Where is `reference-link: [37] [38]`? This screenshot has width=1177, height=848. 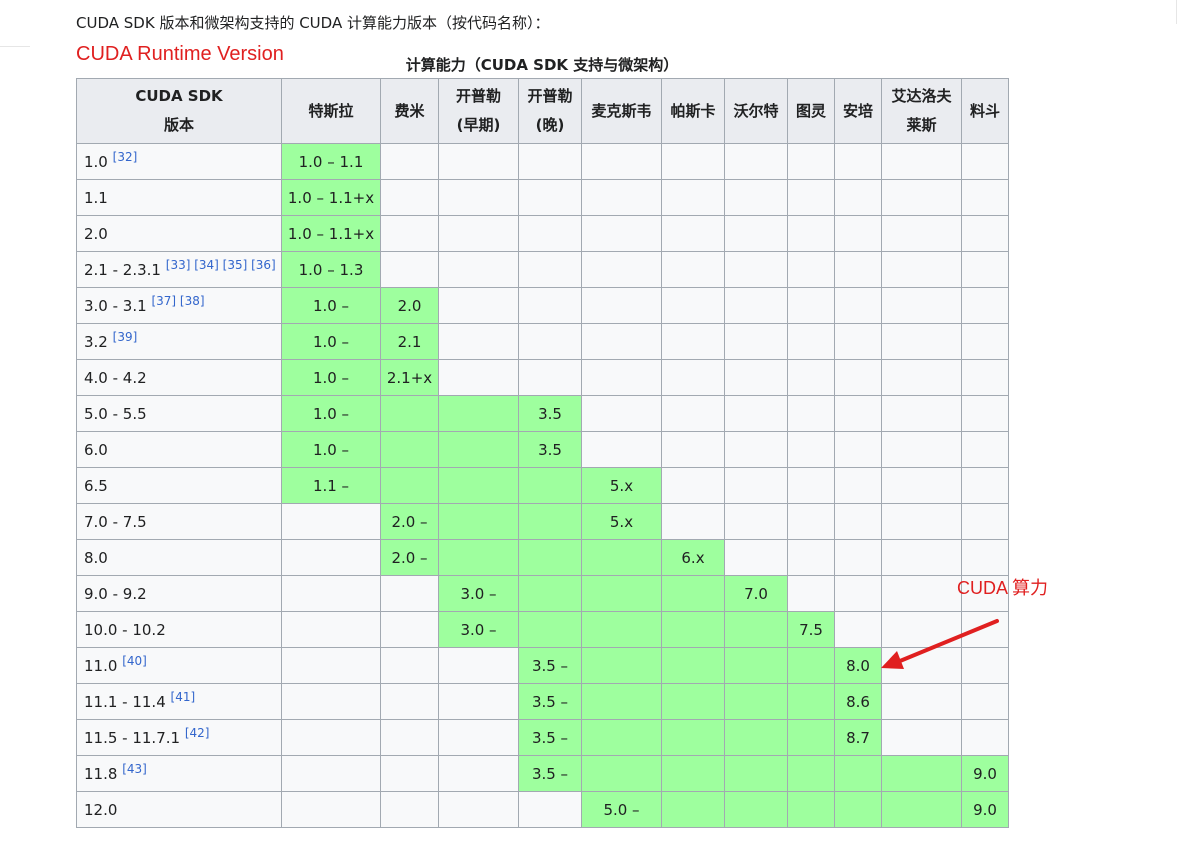
reference-link: [37] [38] is located at coordinates (177, 301).